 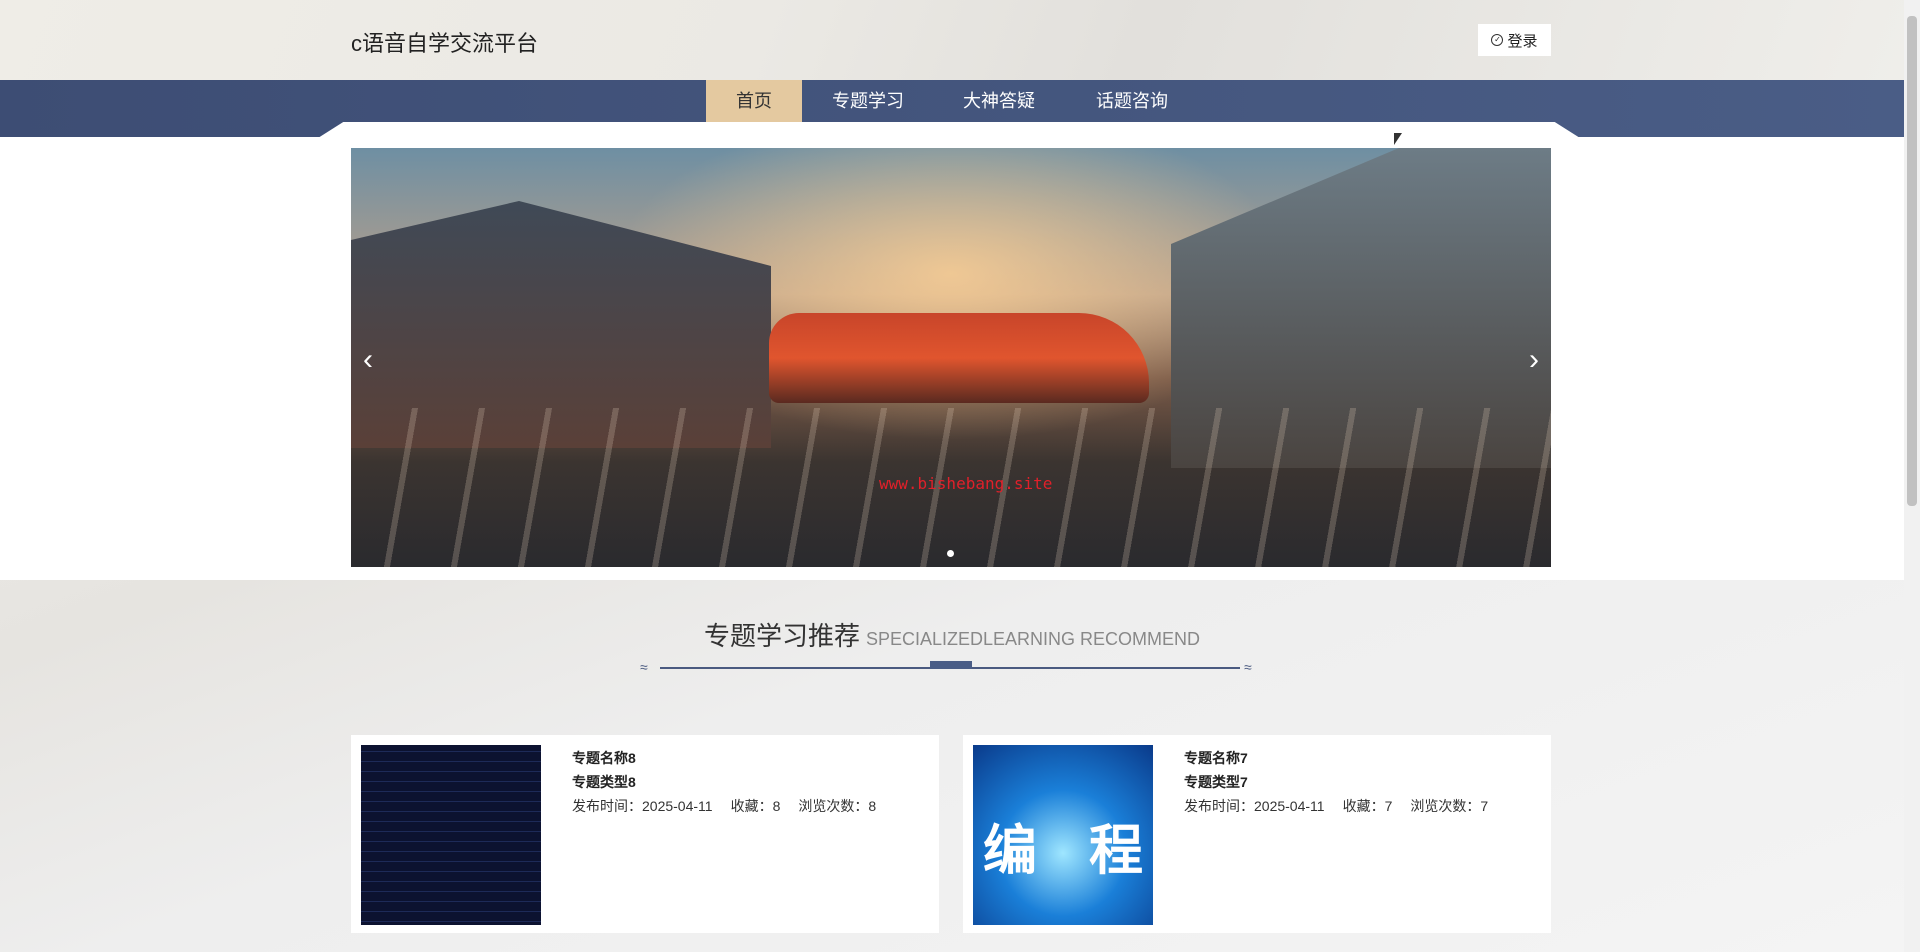 What do you see at coordinates (952, 40) in the screenshot?
I see `header: c语音自学交流平台 ✓ 登录` at bounding box center [952, 40].